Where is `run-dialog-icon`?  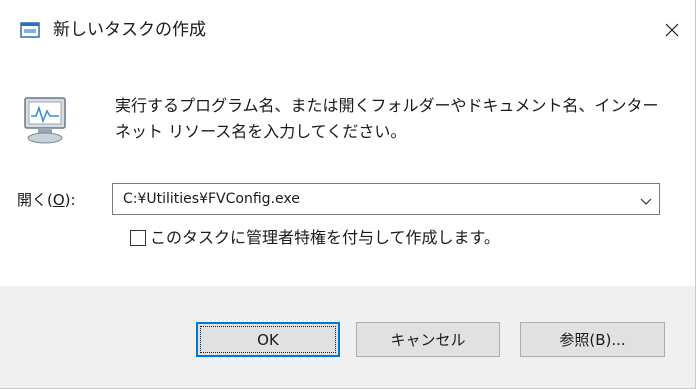 run-dialog-icon is located at coordinates (30, 30).